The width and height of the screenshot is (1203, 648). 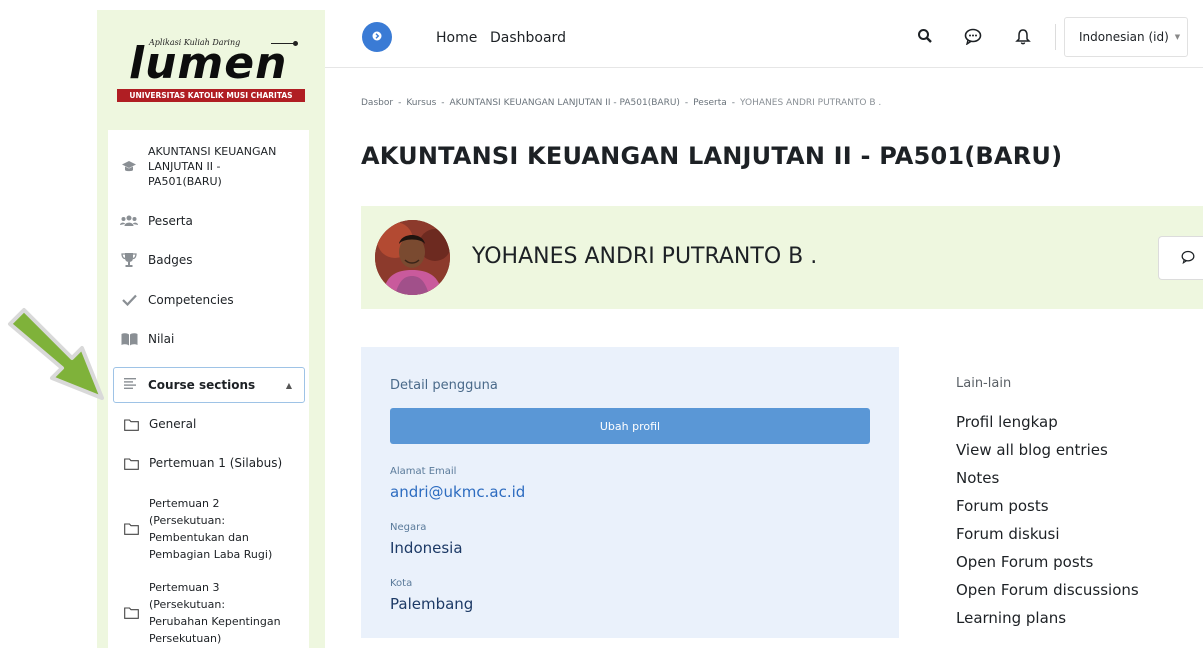 I want to click on trophy-icon, so click(x=129, y=260).